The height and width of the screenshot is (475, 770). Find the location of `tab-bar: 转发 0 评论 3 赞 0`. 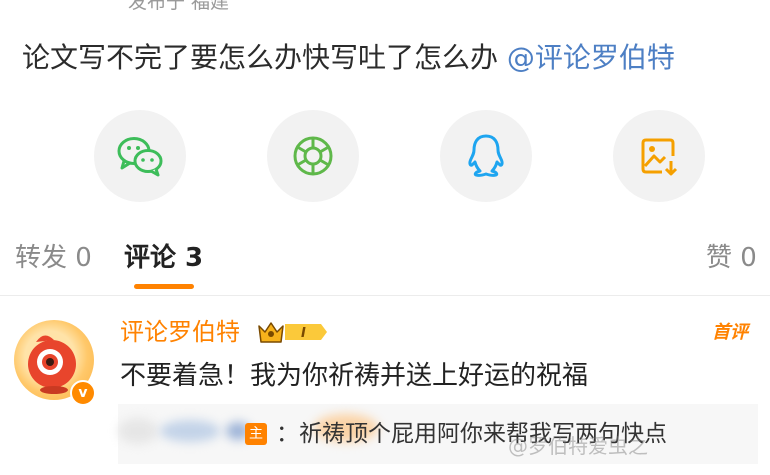

tab-bar: 转发 0 评论 3 赞 0 is located at coordinates (385, 262).